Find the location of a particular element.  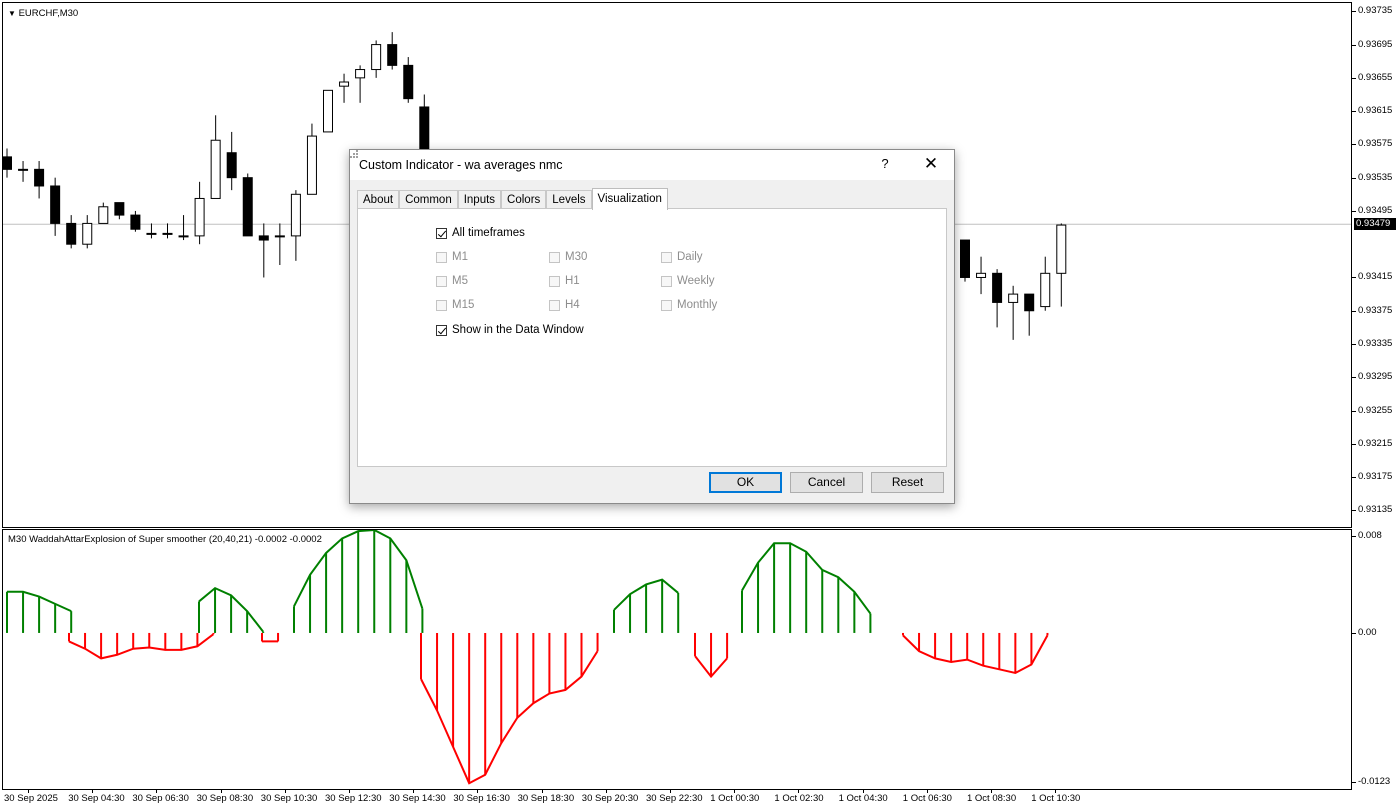

timeframe-label: M15 is located at coordinates (463, 305).